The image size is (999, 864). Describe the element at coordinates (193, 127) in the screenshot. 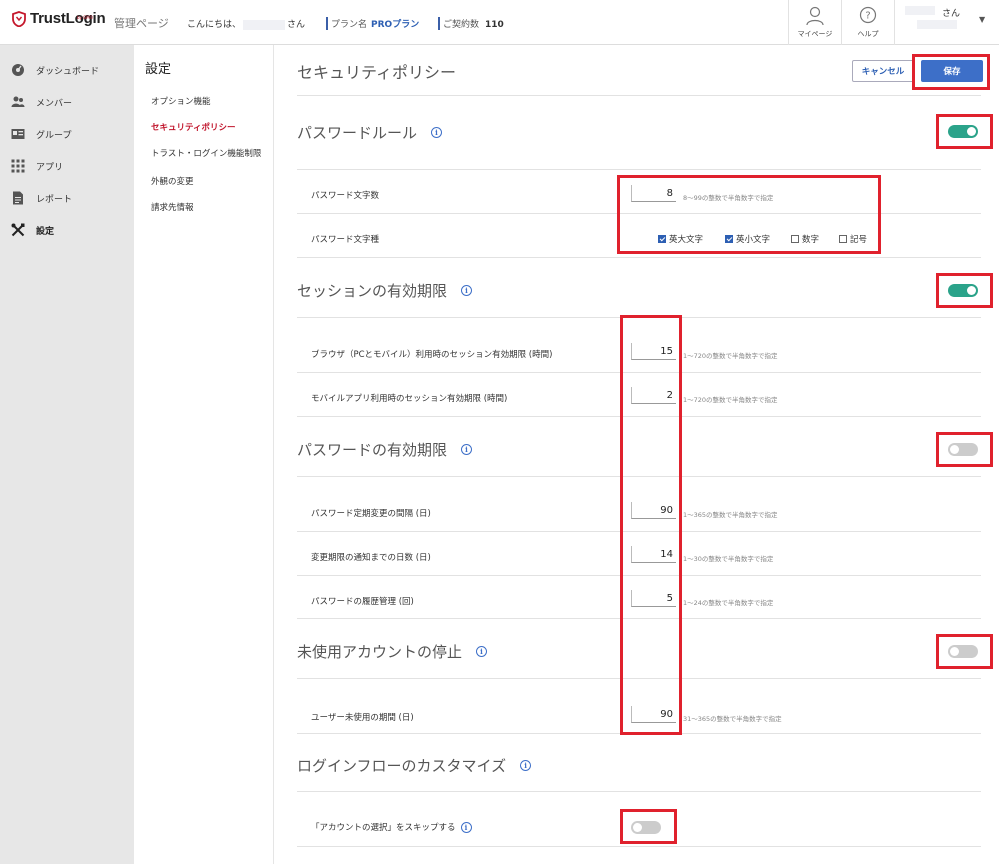

I see `subnav-item-security-policy: セキュリティポリシー` at that location.